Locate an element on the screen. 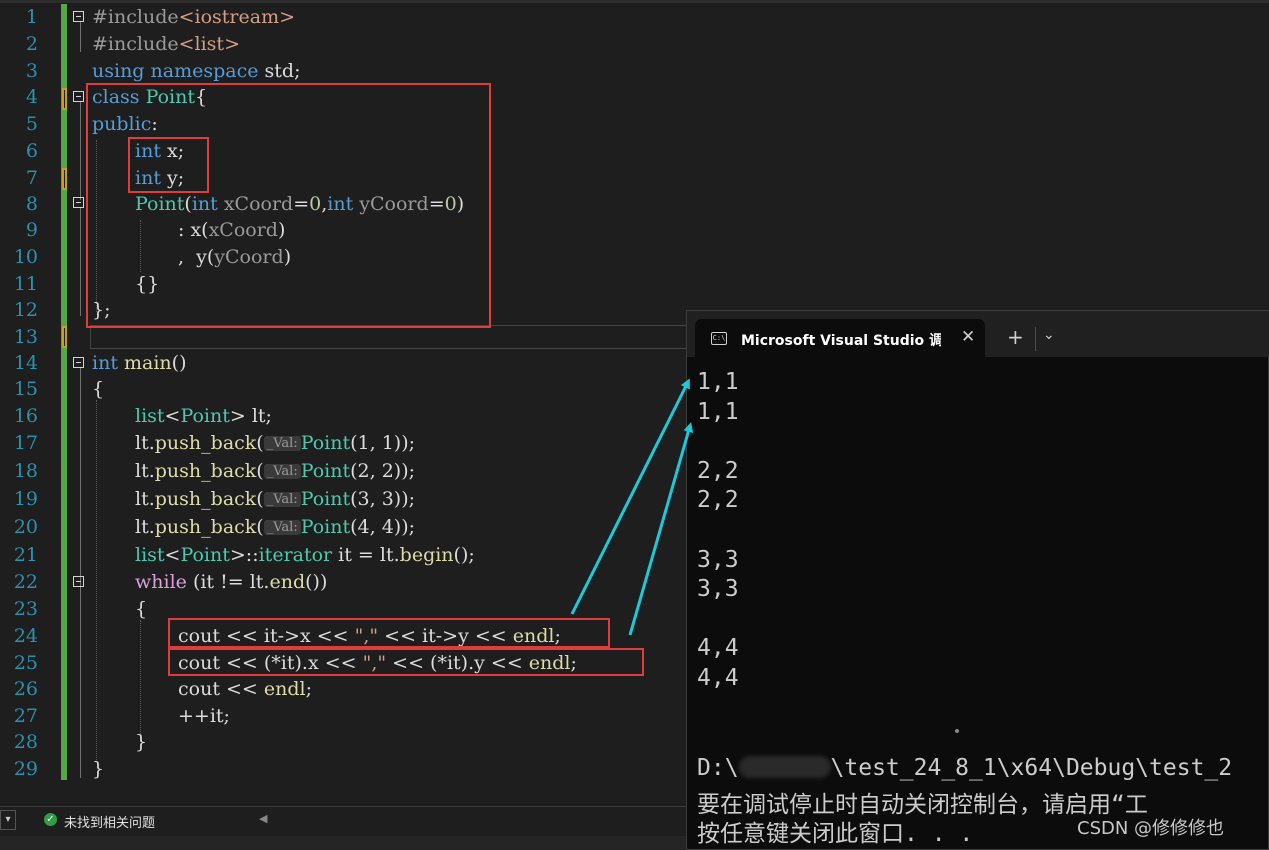  code-line-23: { is located at coordinates (141, 609).